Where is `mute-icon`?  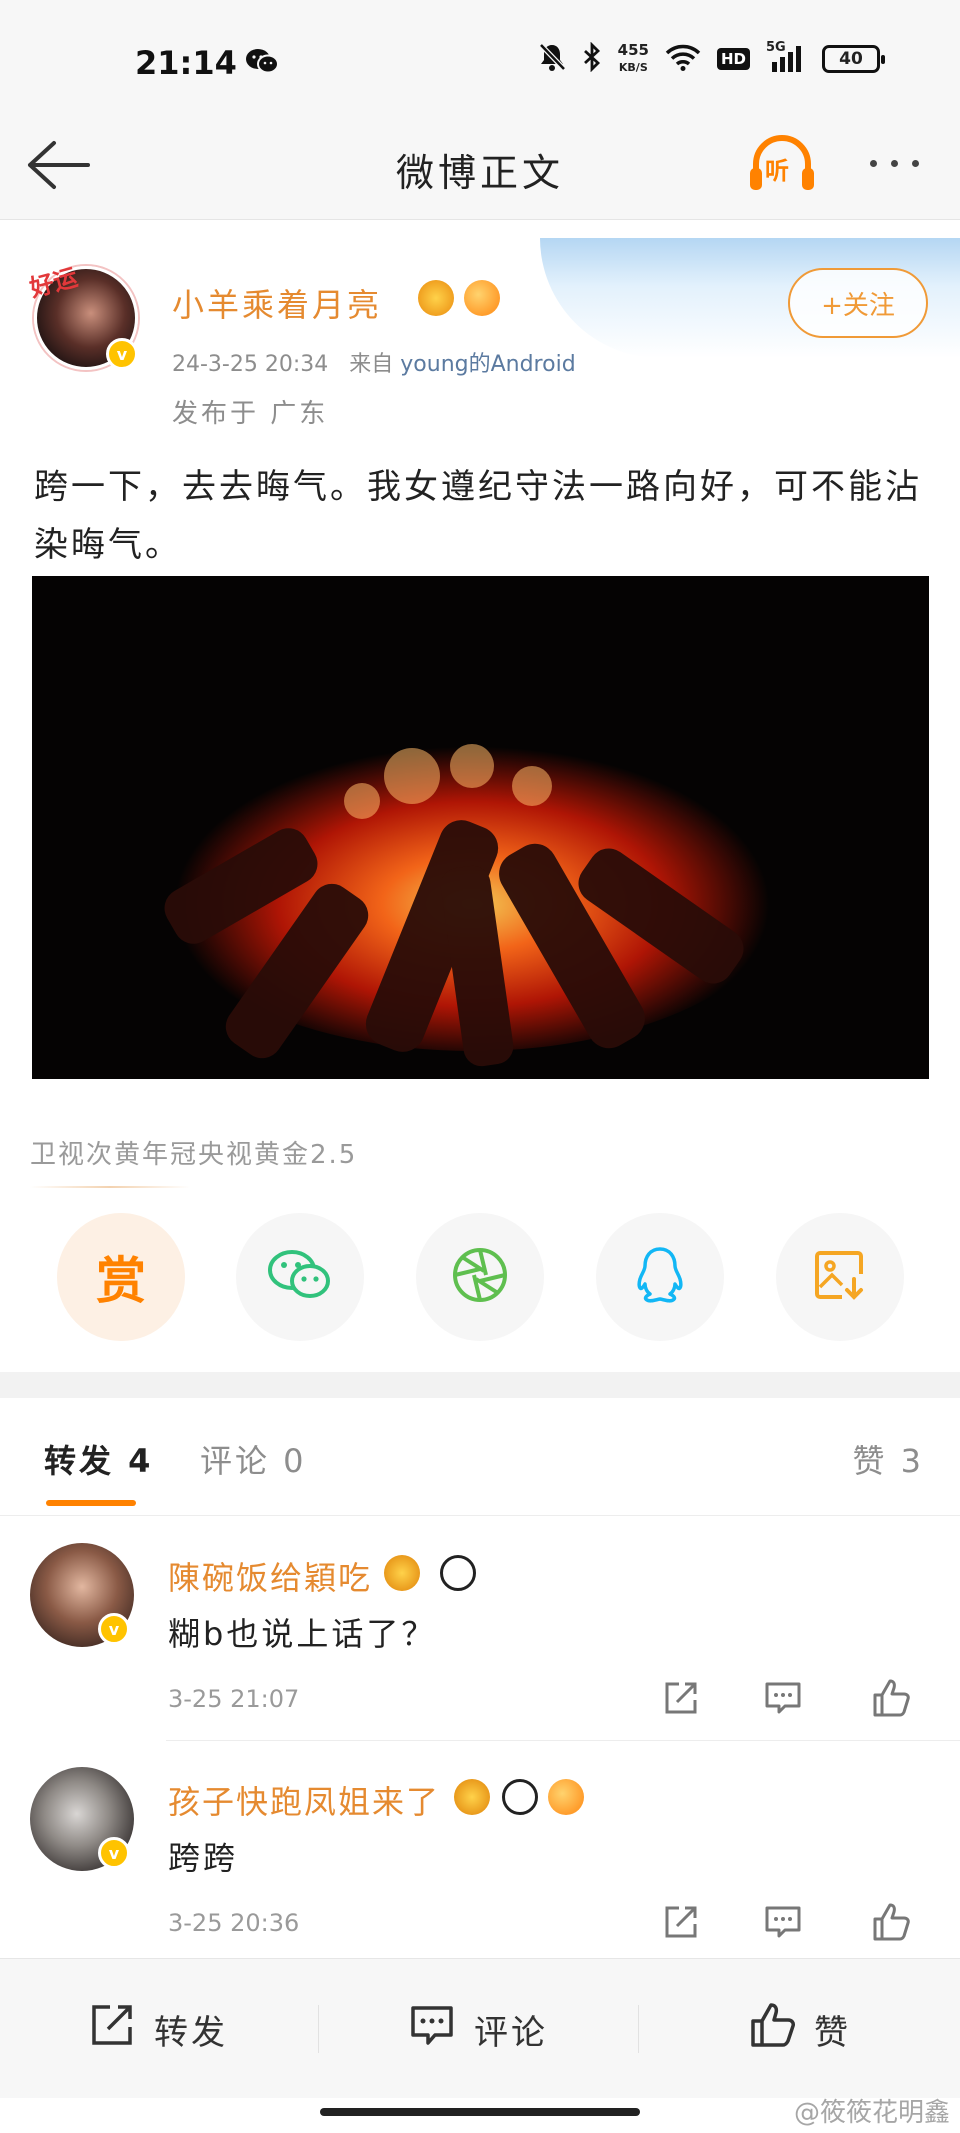 mute-icon is located at coordinates (552, 59).